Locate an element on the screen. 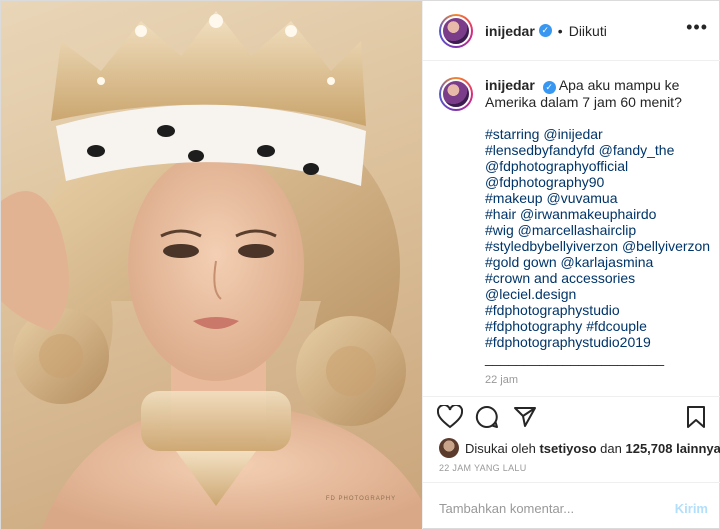 The width and height of the screenshot is (720, 529). likes-count-link: 125,708 lainnya is located at coordinates (672, 448).